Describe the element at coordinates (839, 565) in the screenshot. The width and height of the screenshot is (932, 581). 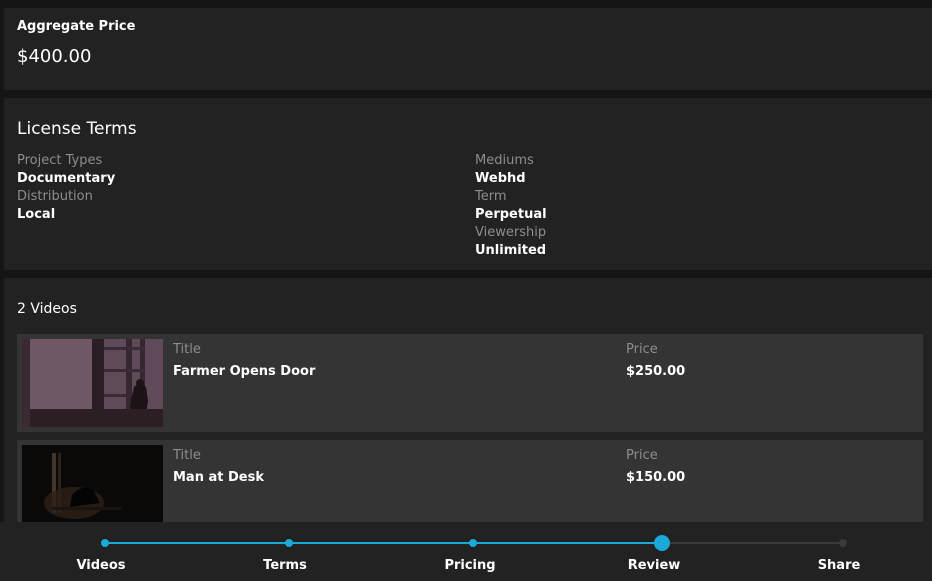
I see `step-share: Share` at that location.